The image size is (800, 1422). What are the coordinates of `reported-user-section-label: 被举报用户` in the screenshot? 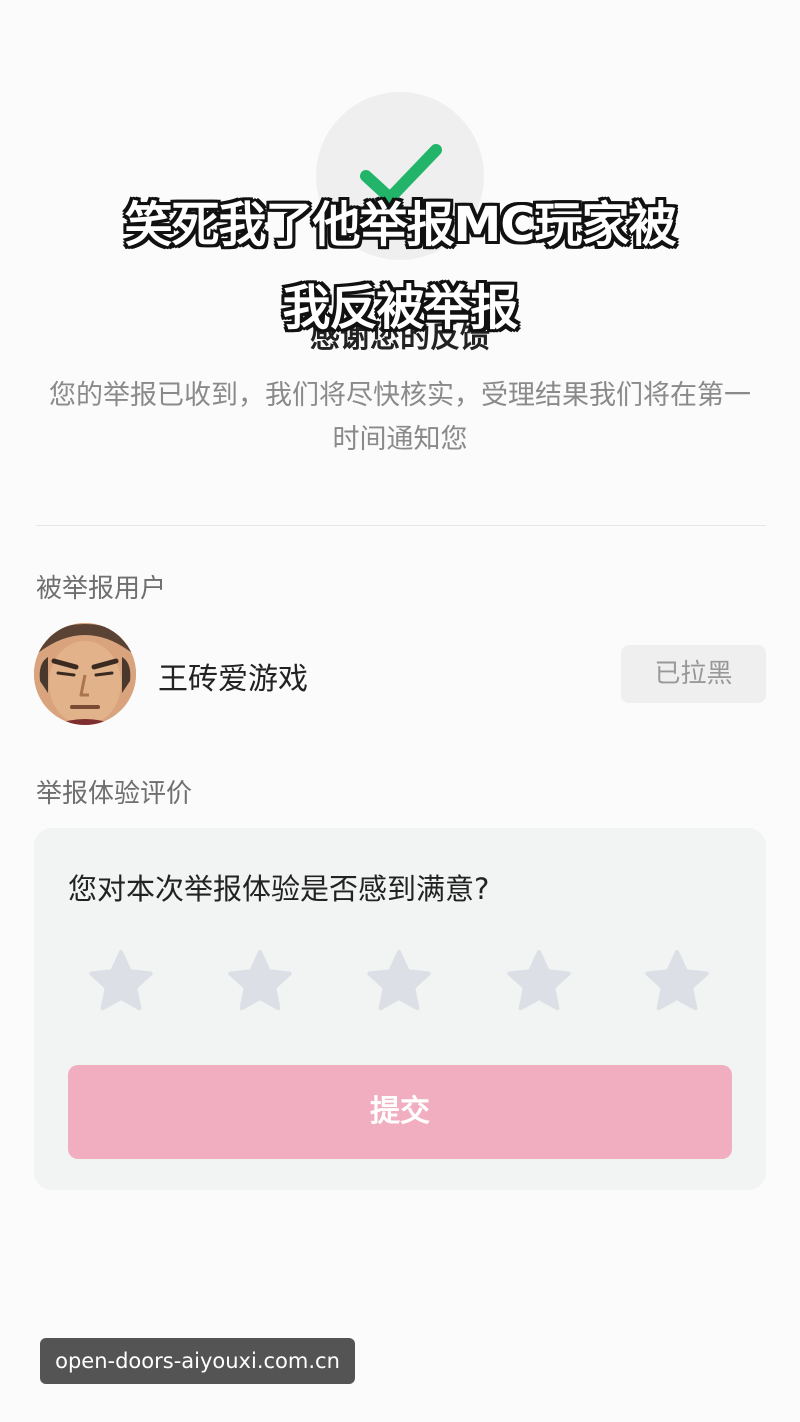 It's located at (101, 589).